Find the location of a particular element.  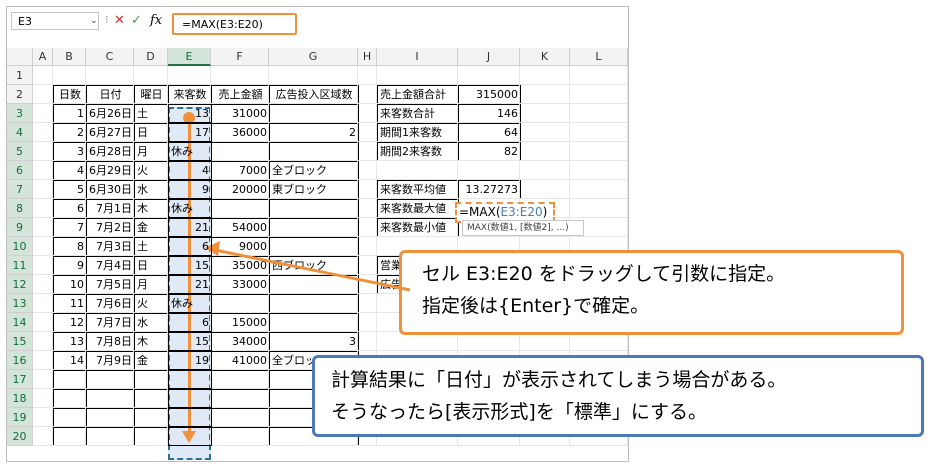

edit-formula: =MAX(E3:E20) is located at coordinates (503, 212).